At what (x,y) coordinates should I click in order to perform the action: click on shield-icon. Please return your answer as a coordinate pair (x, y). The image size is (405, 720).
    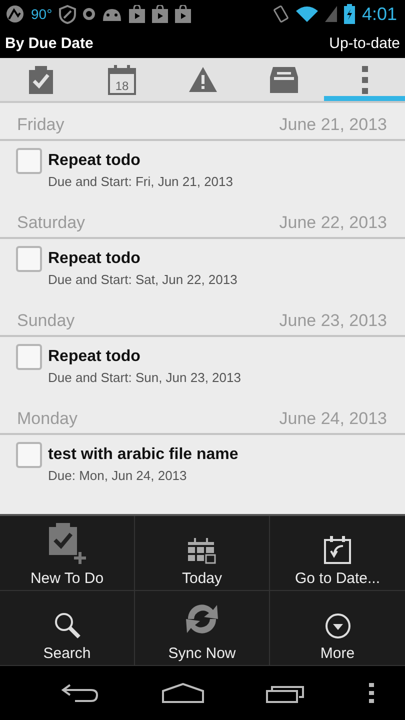
    Looking at the image, I should click on (67, 14).